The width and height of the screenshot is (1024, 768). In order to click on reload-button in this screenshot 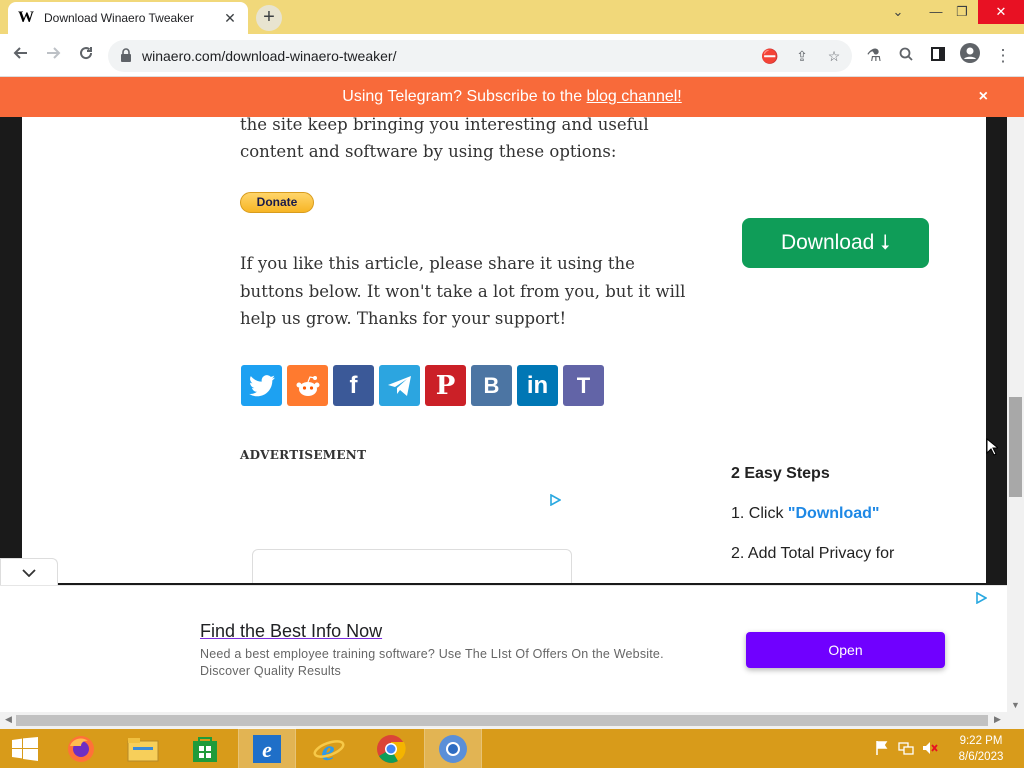, I will do `click(86, 56)`.